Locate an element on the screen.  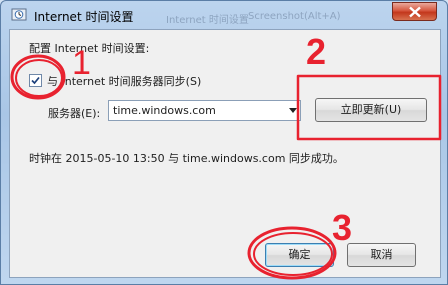
clock-app-icon is located at coordinates (19, 14).